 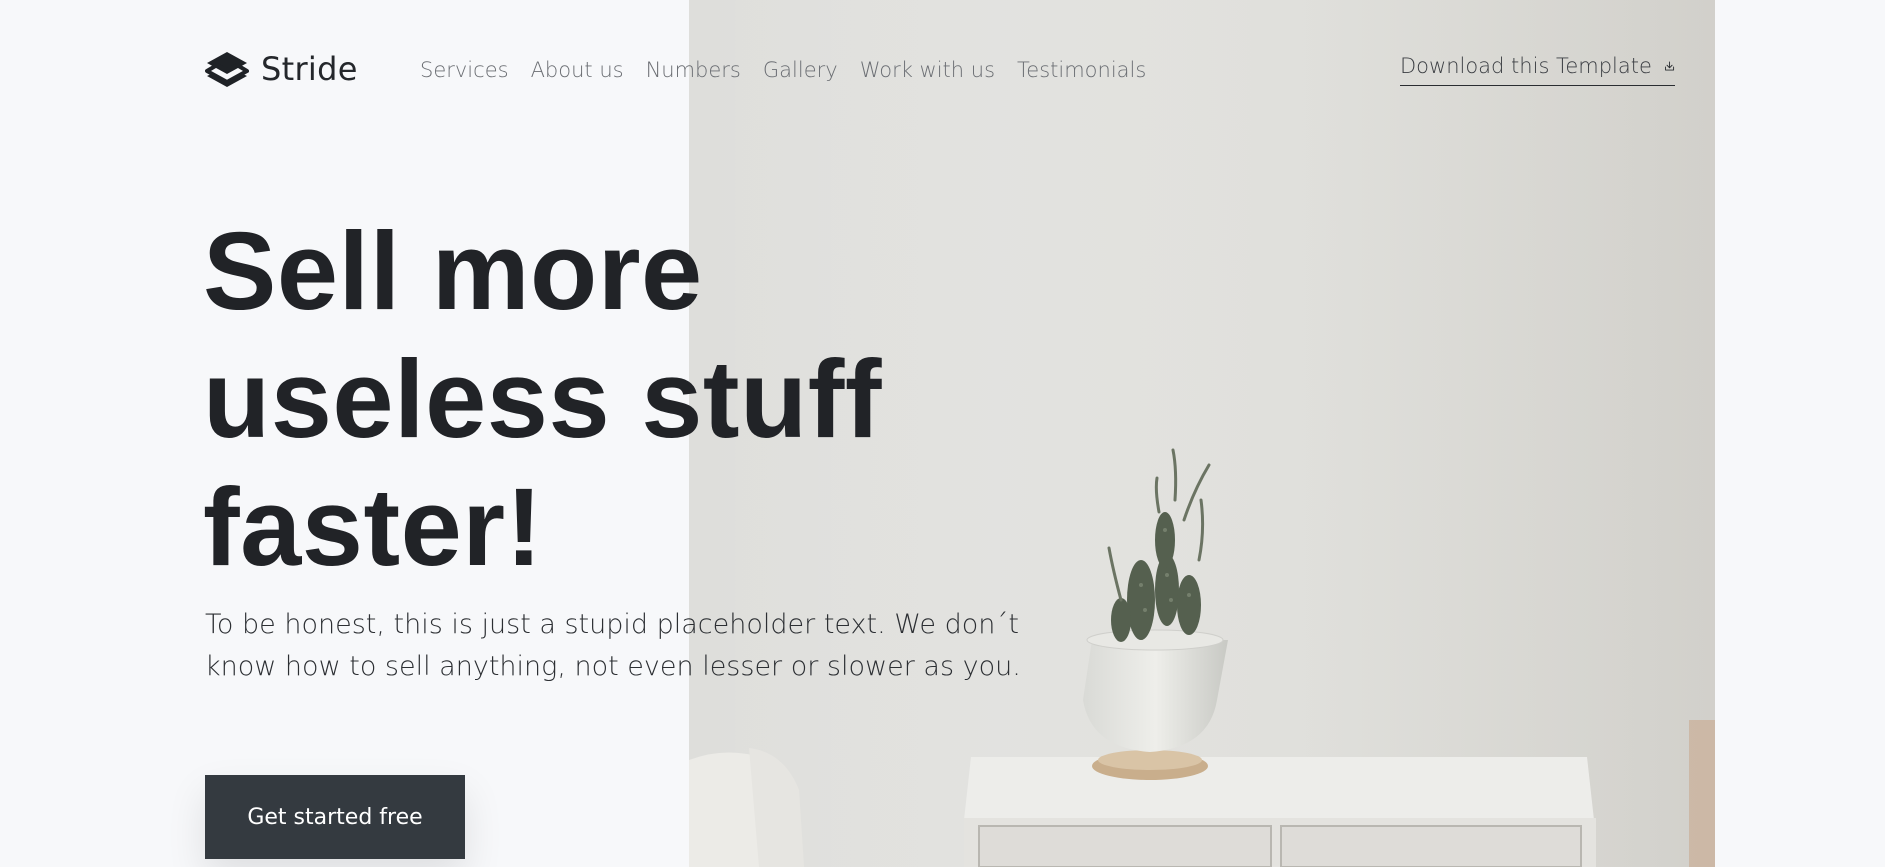 I want to click on download-template-label: Download this Template, so click(x=1526, y=66).